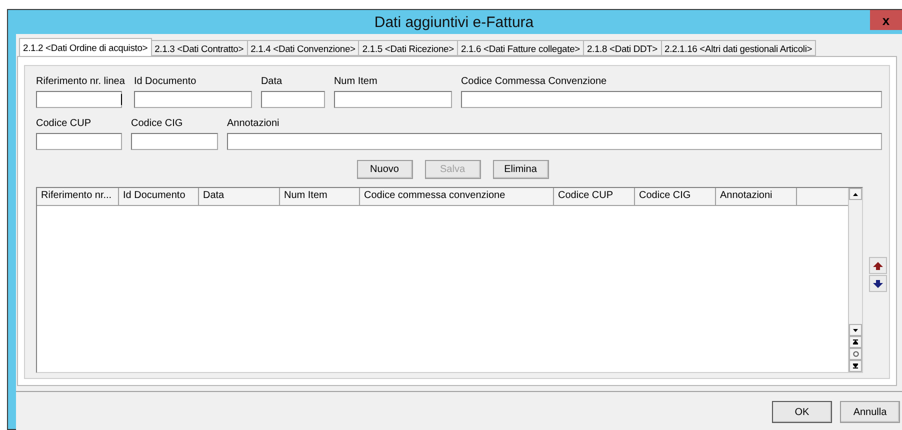 Image resolution: width=902 pixels, height=430 pixels. Describe the element at coordinates (520, 48) in the screenshot. I see `tab: 2.1.6 <Dati Fatture collegate>` at that location.